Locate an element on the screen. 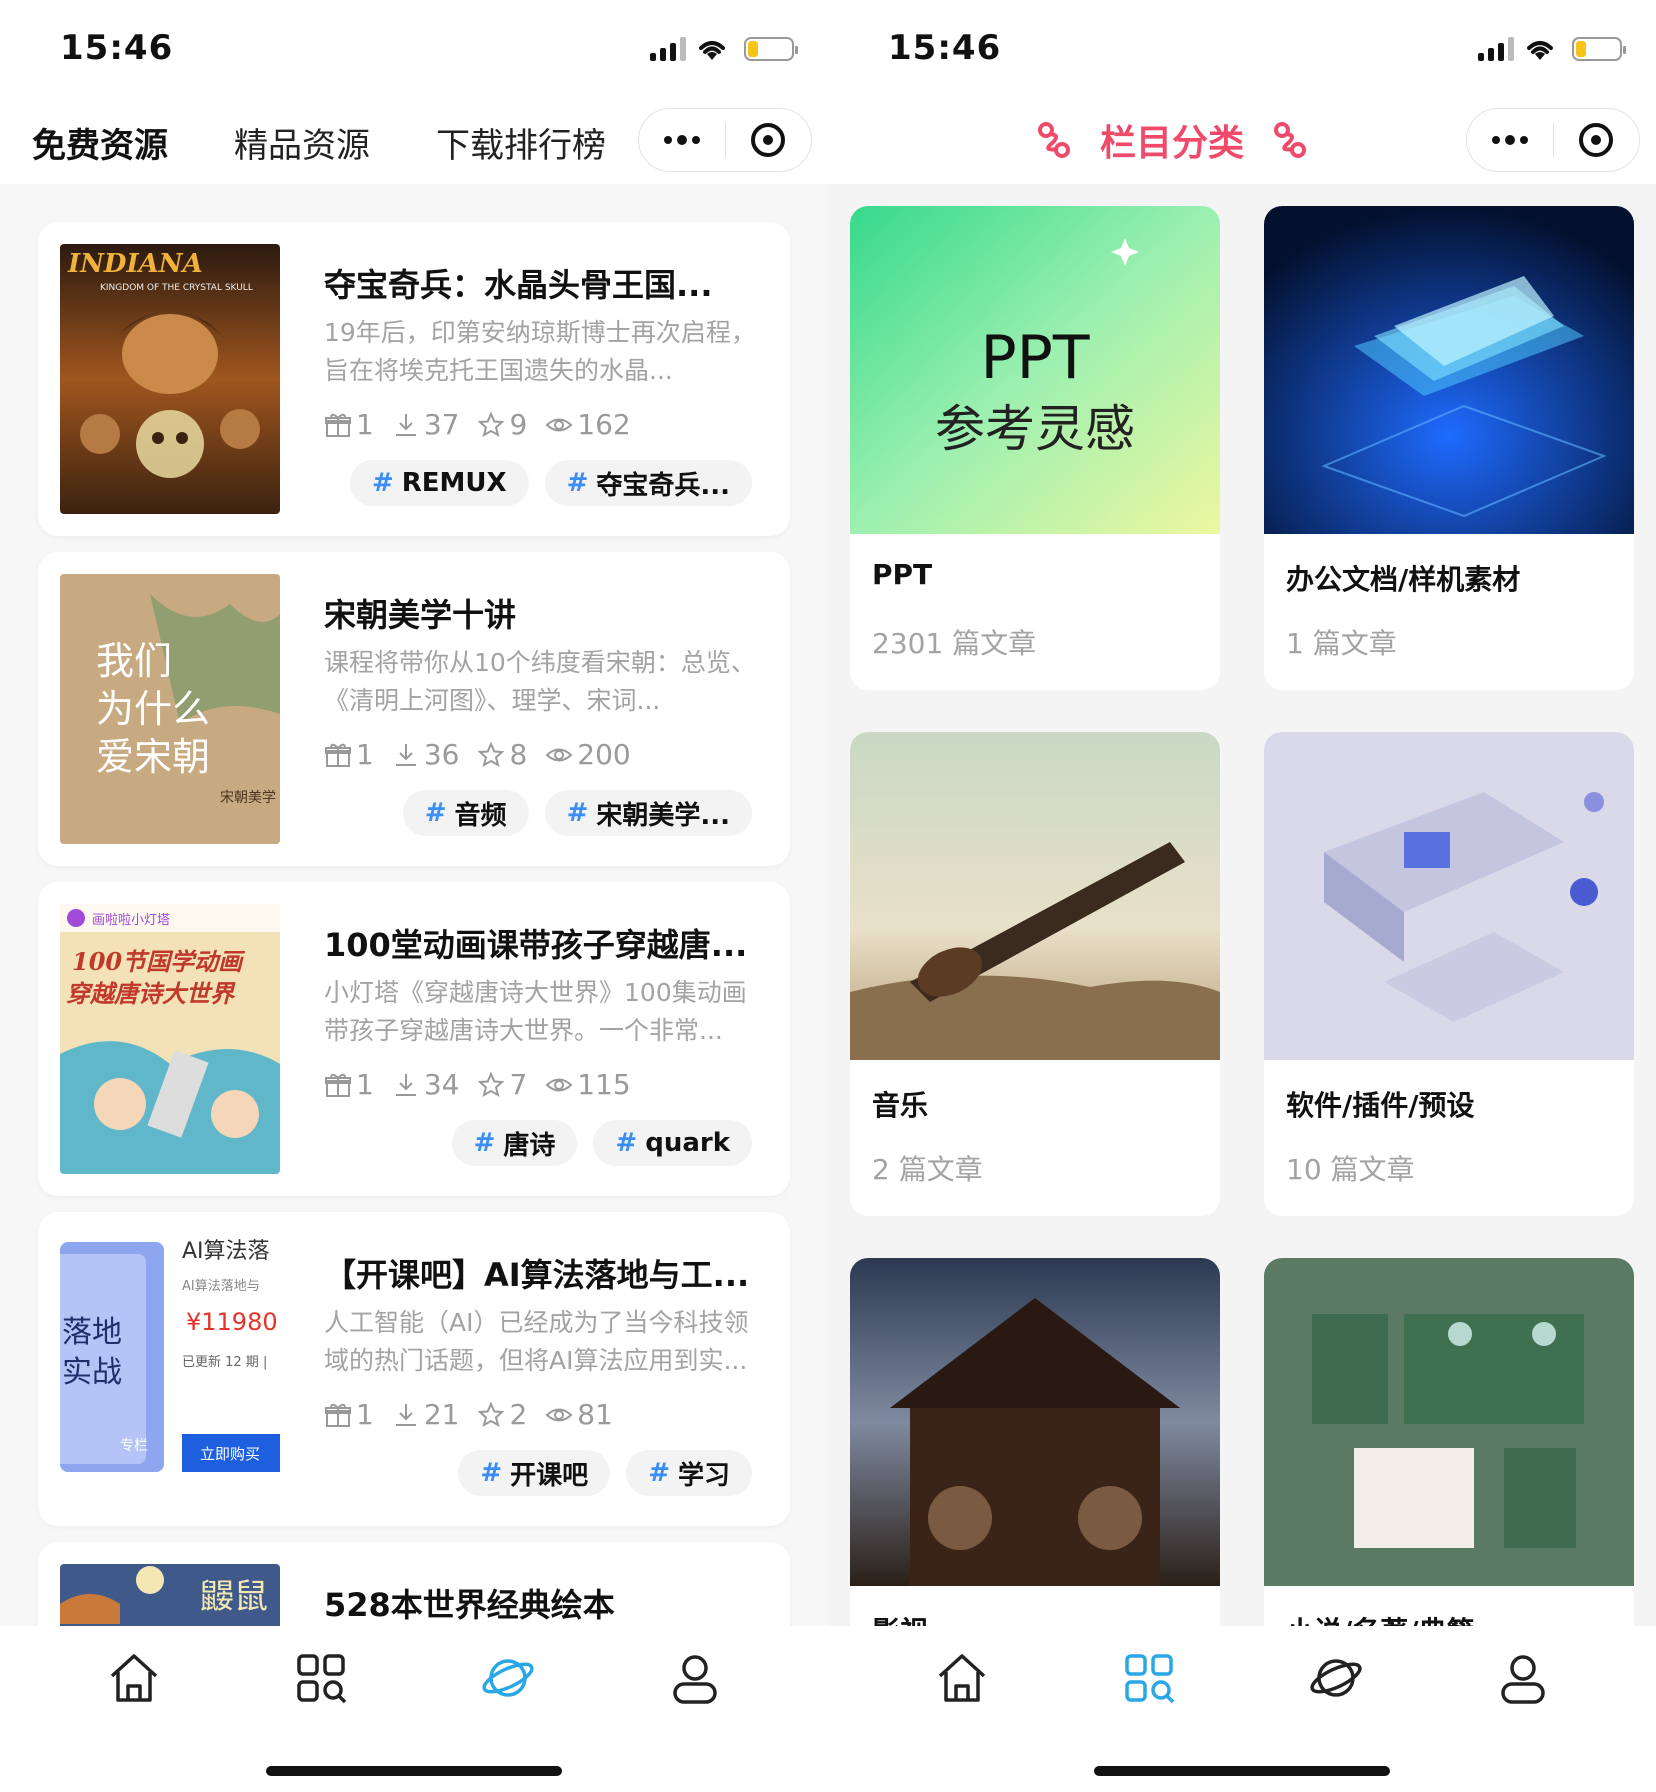 The width and height of the screenshot is (1656, 1792). svg-text: 专栏 is located at coordinates (134, 1446).